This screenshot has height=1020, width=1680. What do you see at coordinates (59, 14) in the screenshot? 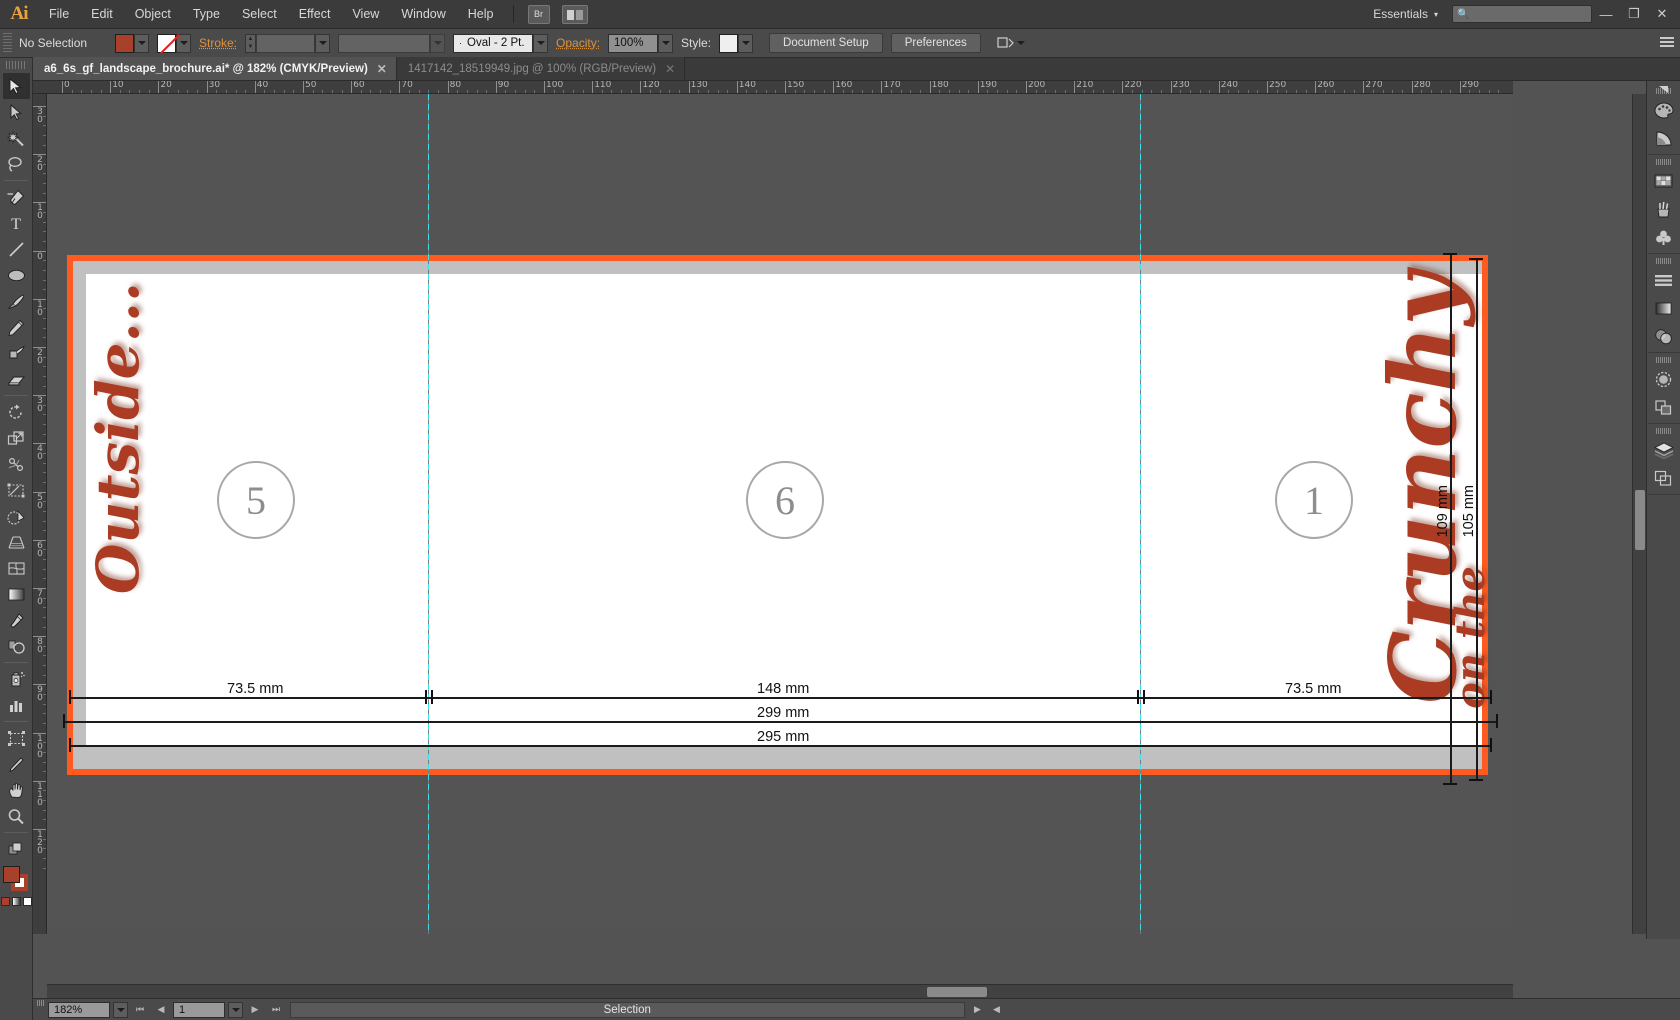
I see `menu-file: File` at bounding box center [59, 14].